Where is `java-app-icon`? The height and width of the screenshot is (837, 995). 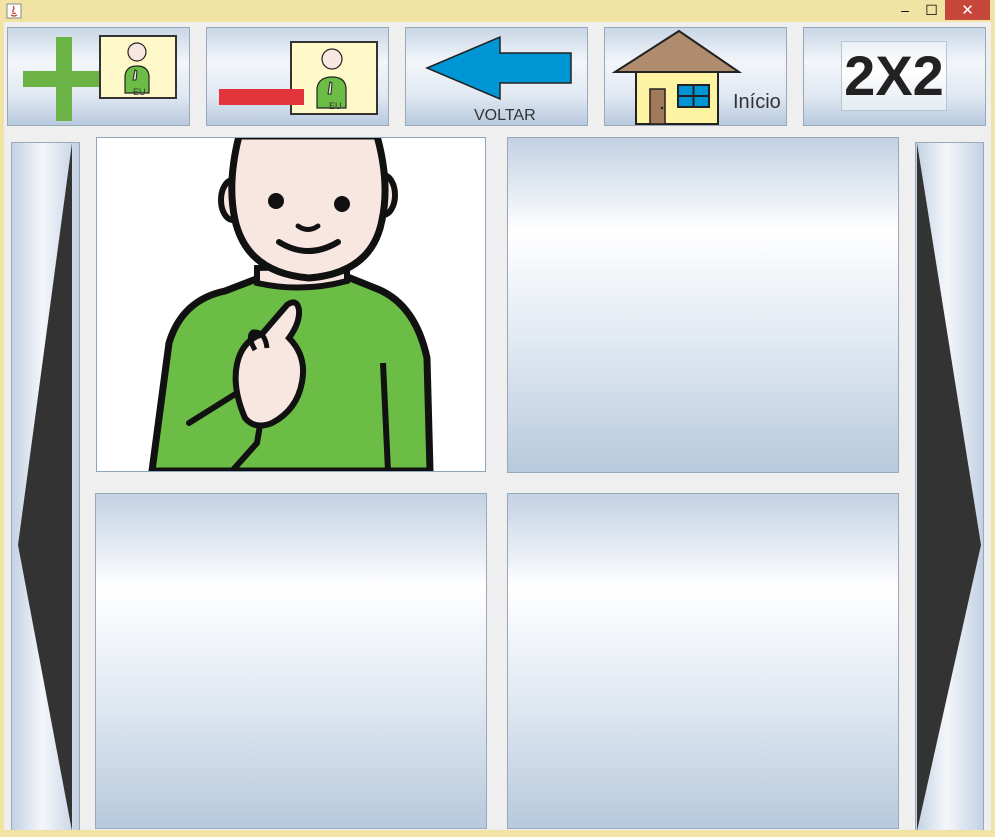
java-app-icon is located at coordinates (14, 11).